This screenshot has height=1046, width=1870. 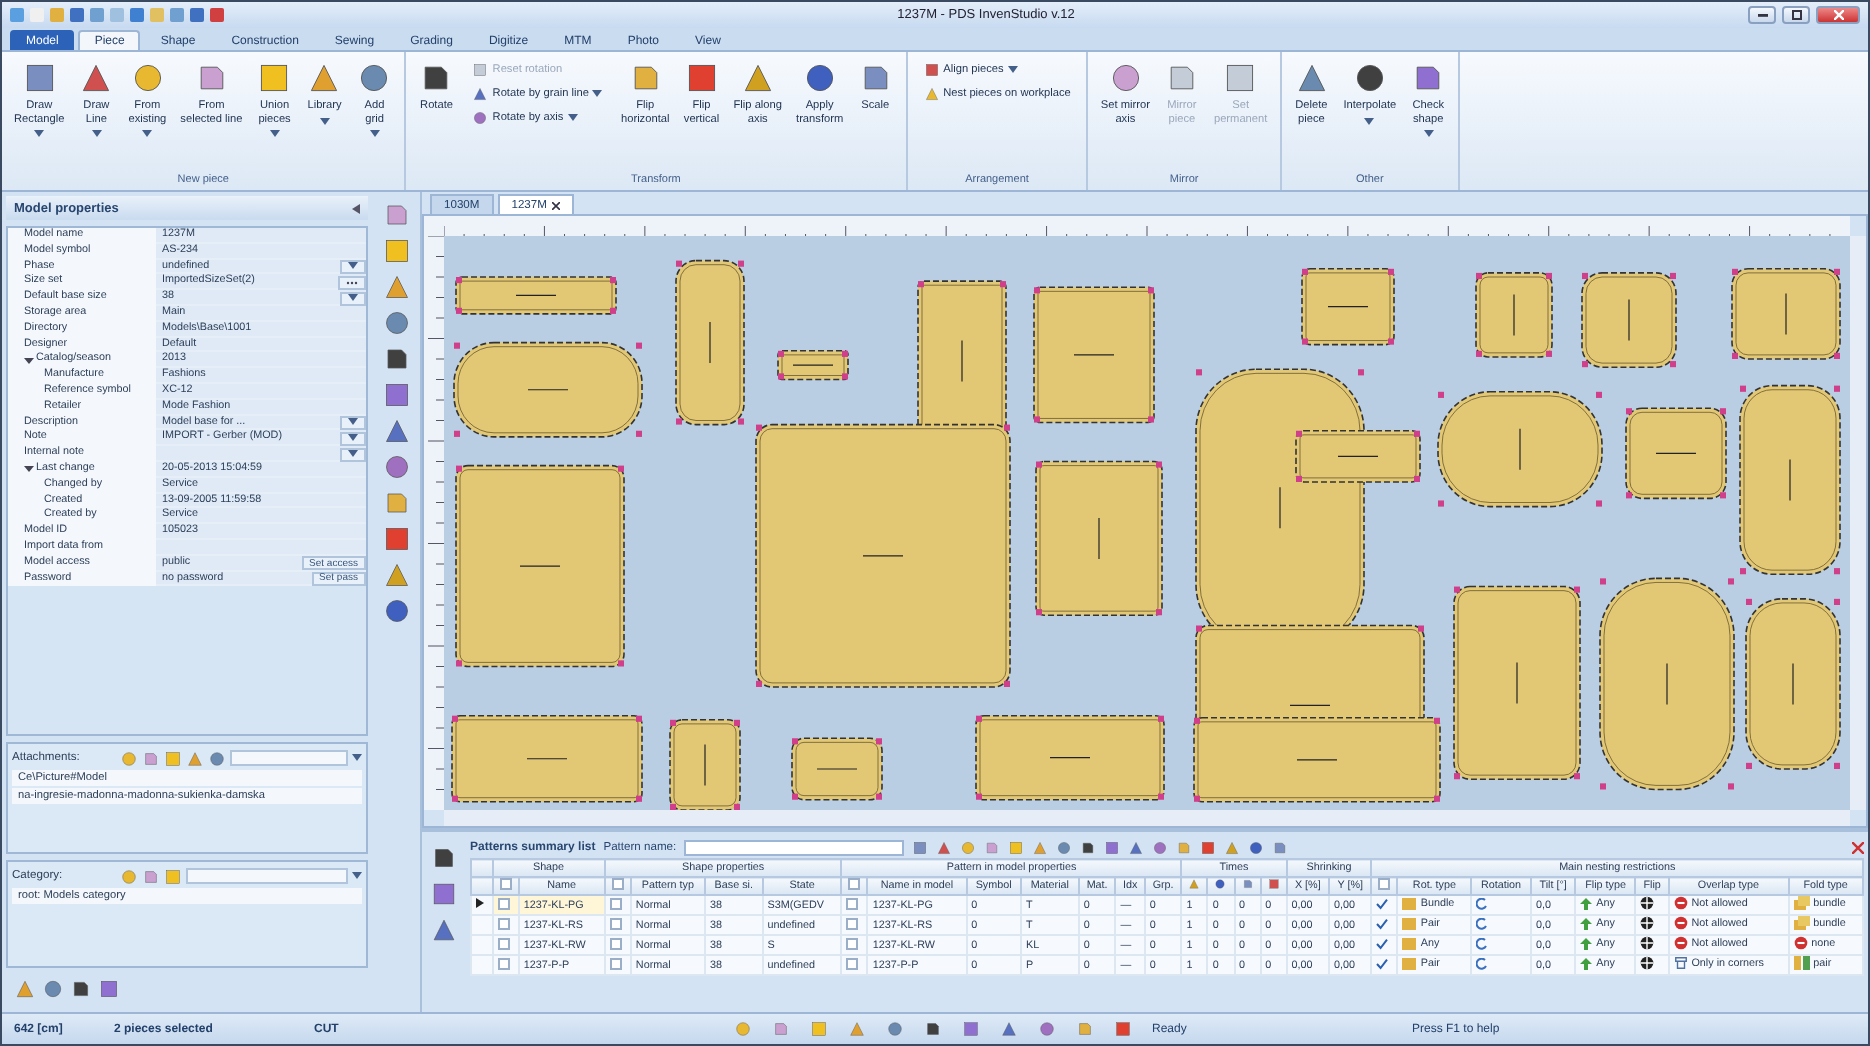 I want to click on collapse-icon, so click(x=356, y=208).